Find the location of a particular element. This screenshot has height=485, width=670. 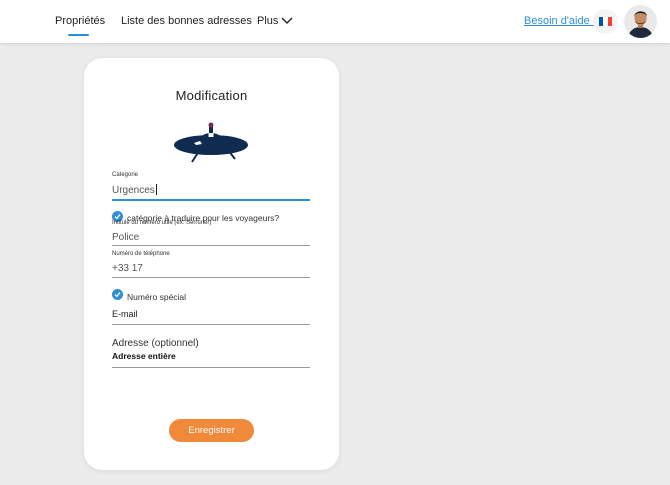

help-link: Besoin d'aide ? is located at coordinates (561, 21).